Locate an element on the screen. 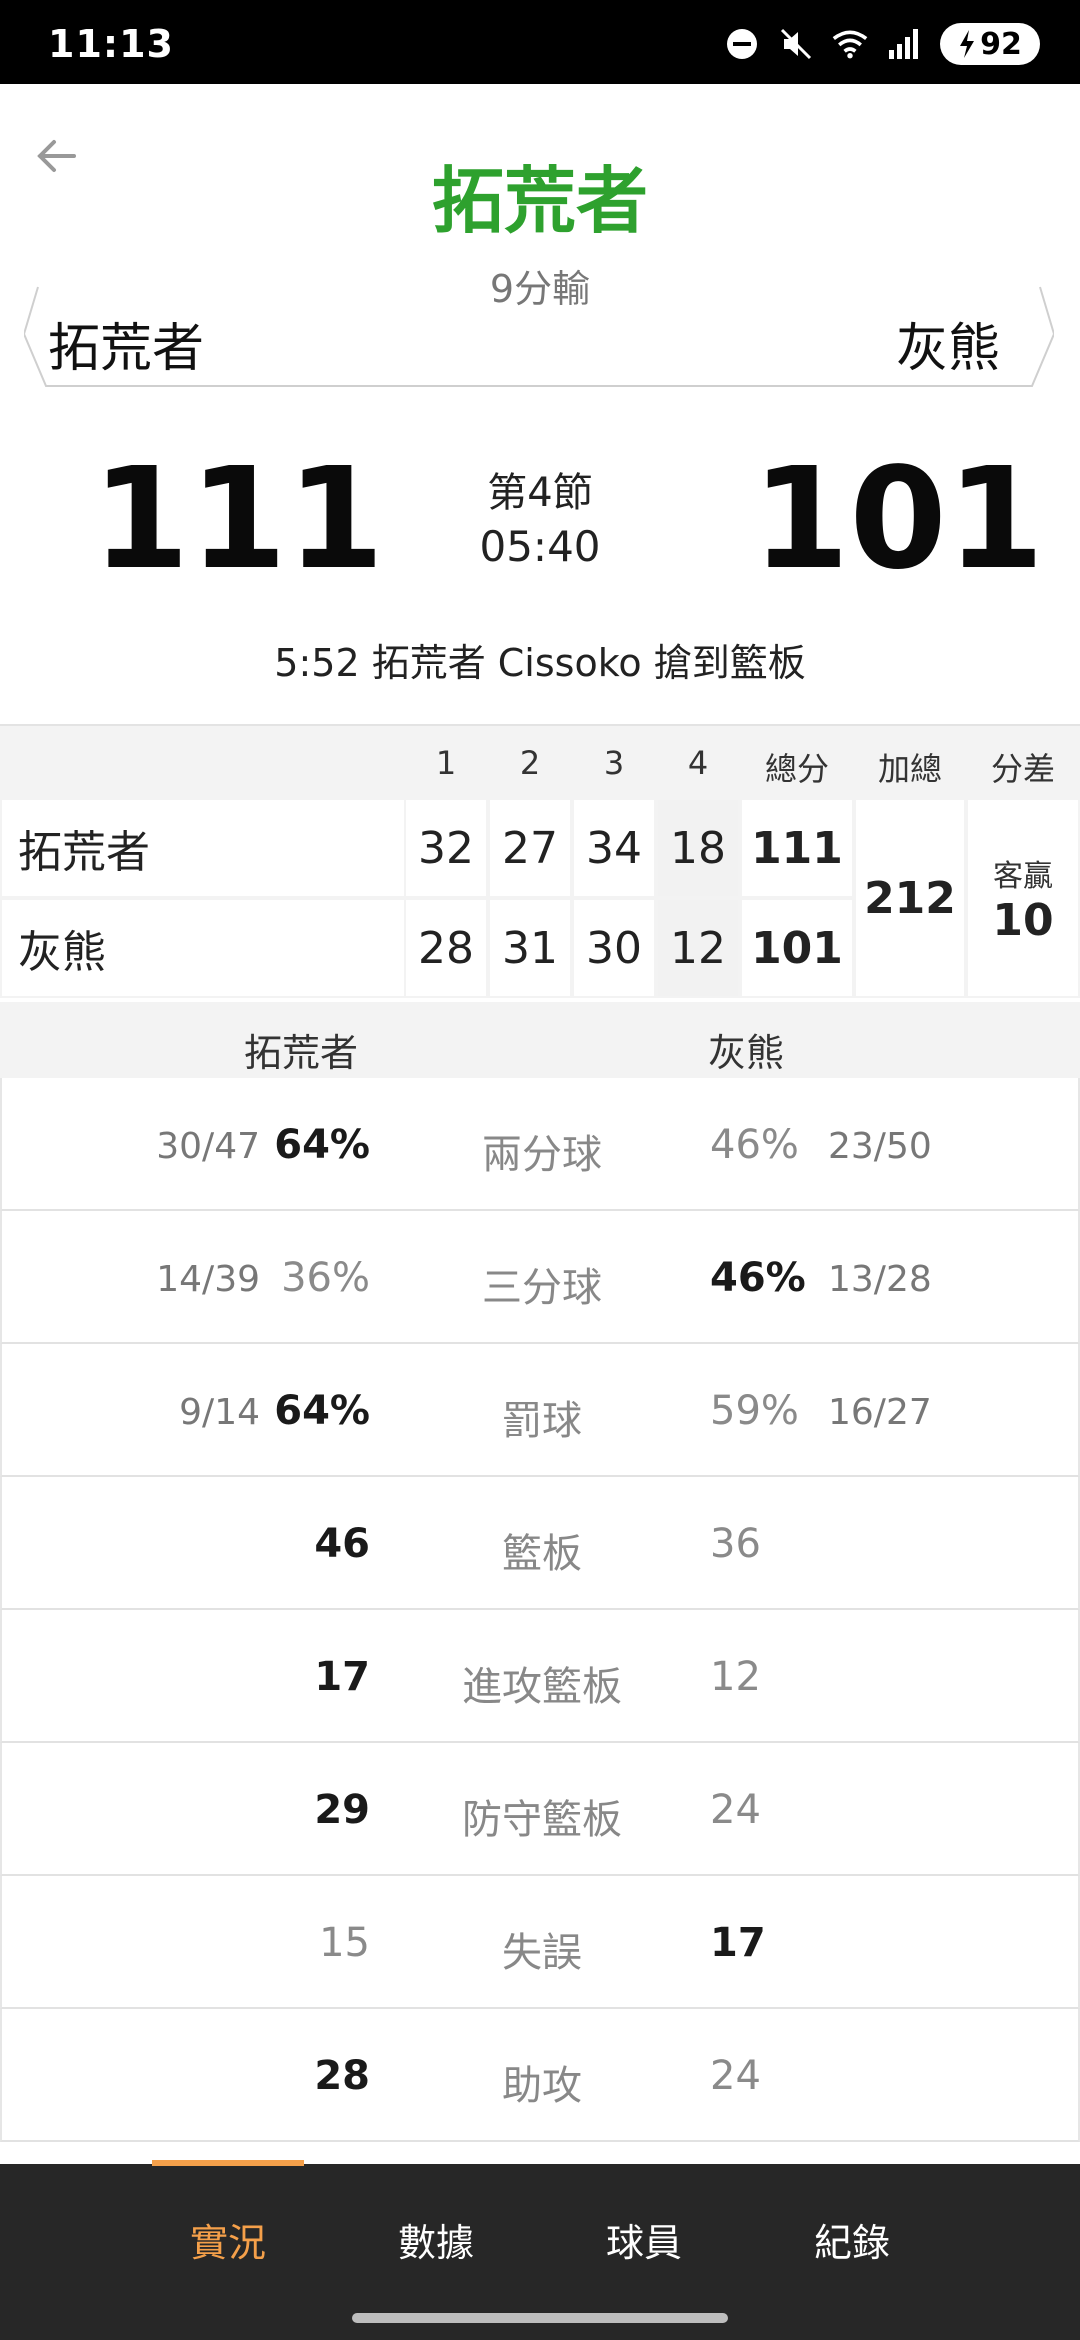 This screenshot has width=1080, height=2340. tab-players: 球員 is located at coordinates (644, 2239).